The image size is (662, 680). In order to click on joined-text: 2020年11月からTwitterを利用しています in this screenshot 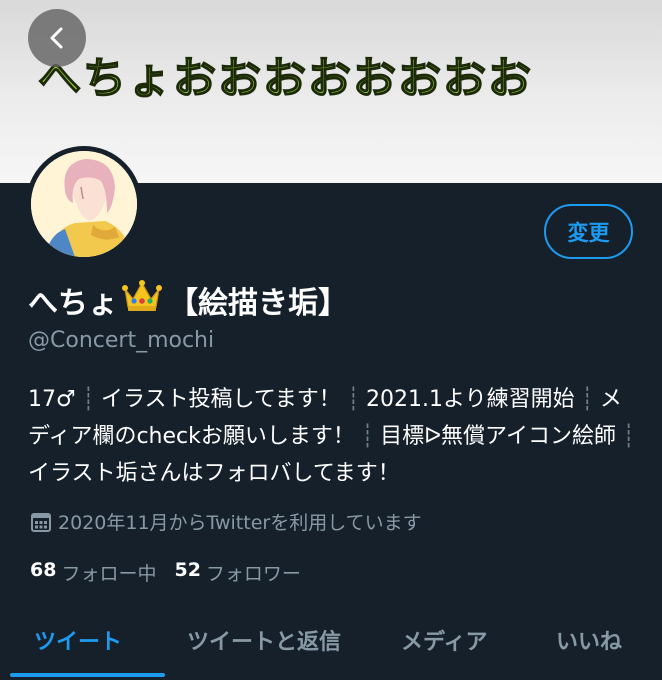, I will do `click(240, 523)`.